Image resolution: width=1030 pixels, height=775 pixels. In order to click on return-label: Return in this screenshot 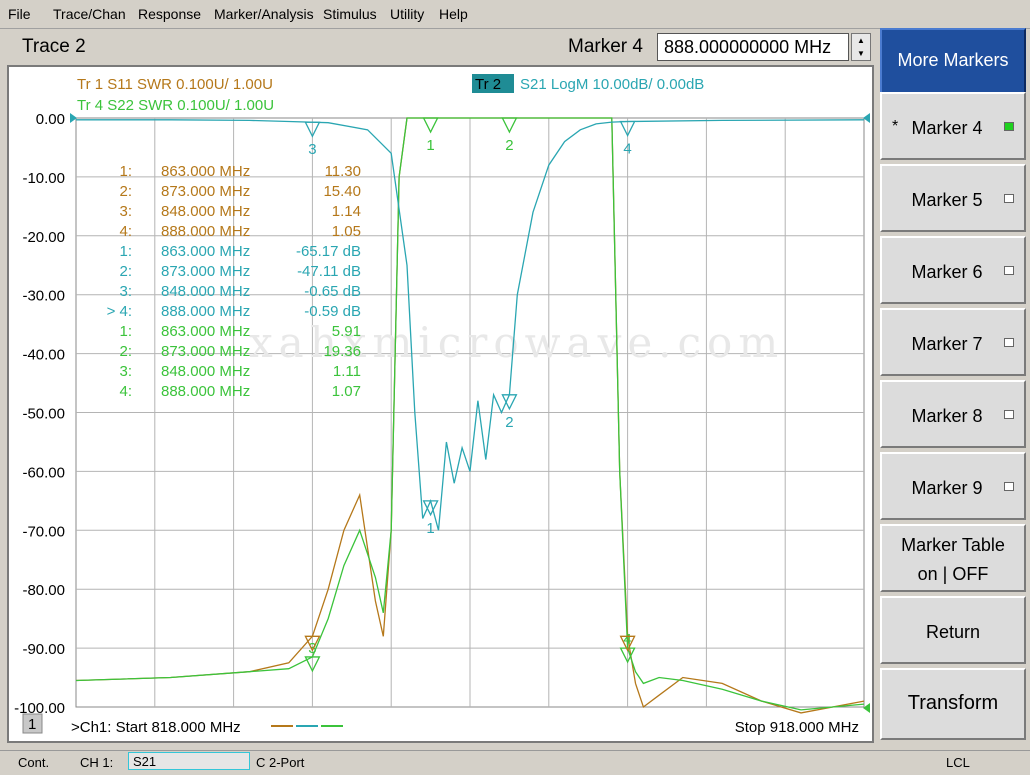, I will do `click(953, 632)`.